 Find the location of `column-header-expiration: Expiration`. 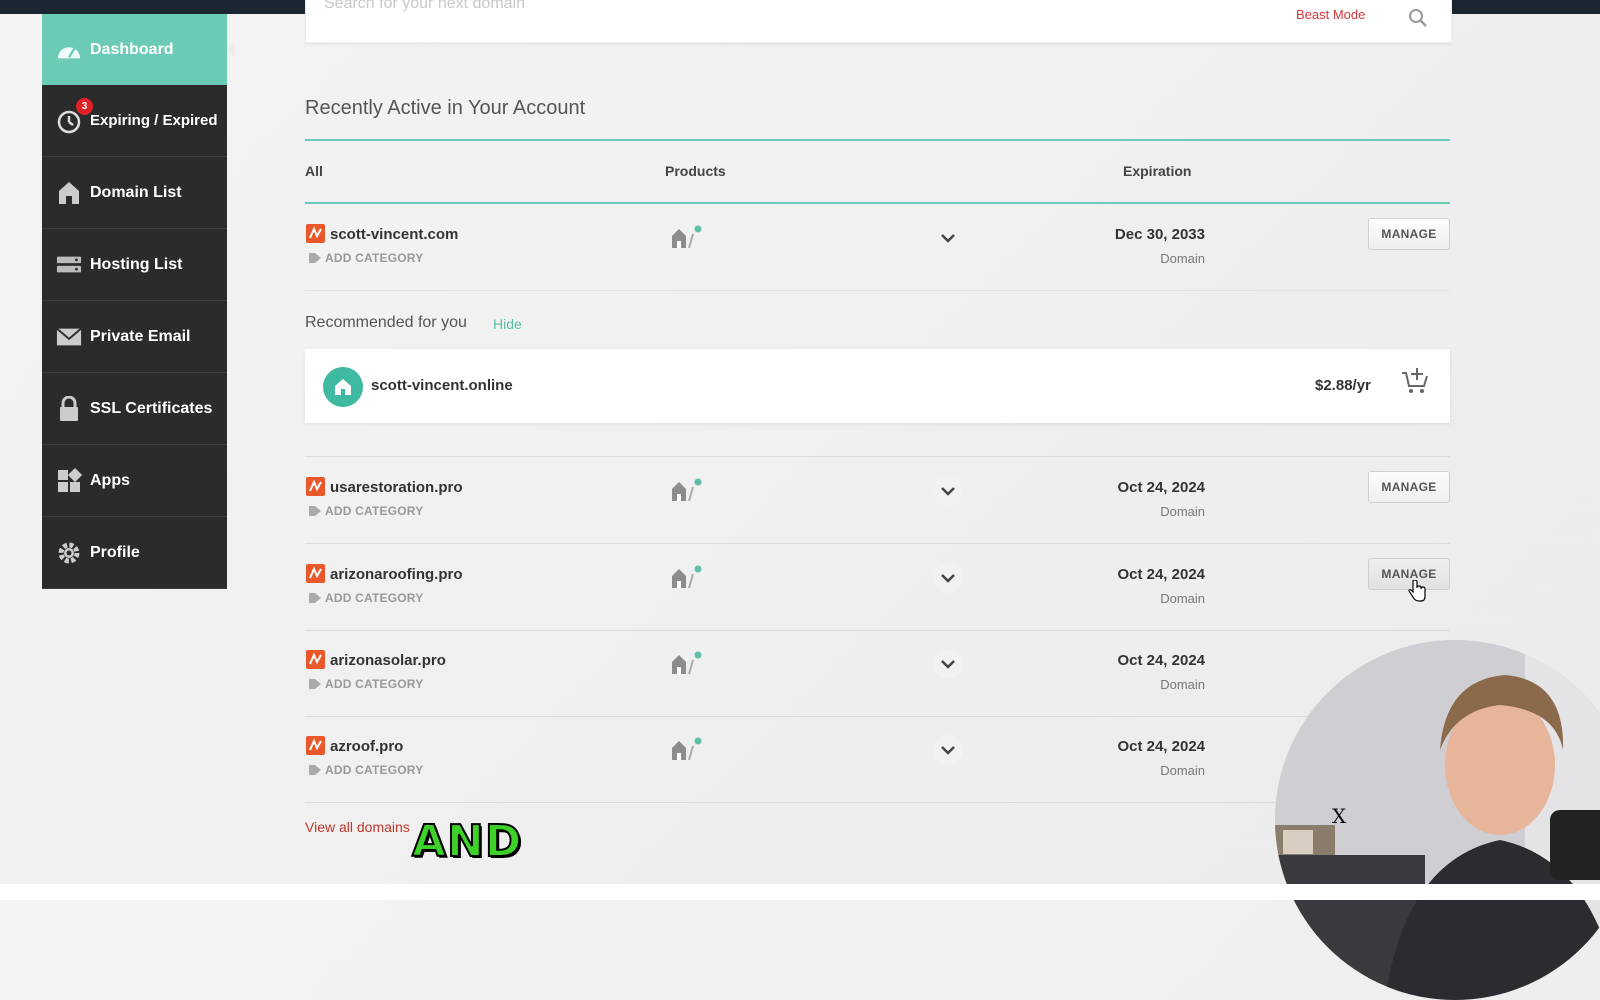

column-header-expiration: Expiration is located at coordinates (1157, 171).